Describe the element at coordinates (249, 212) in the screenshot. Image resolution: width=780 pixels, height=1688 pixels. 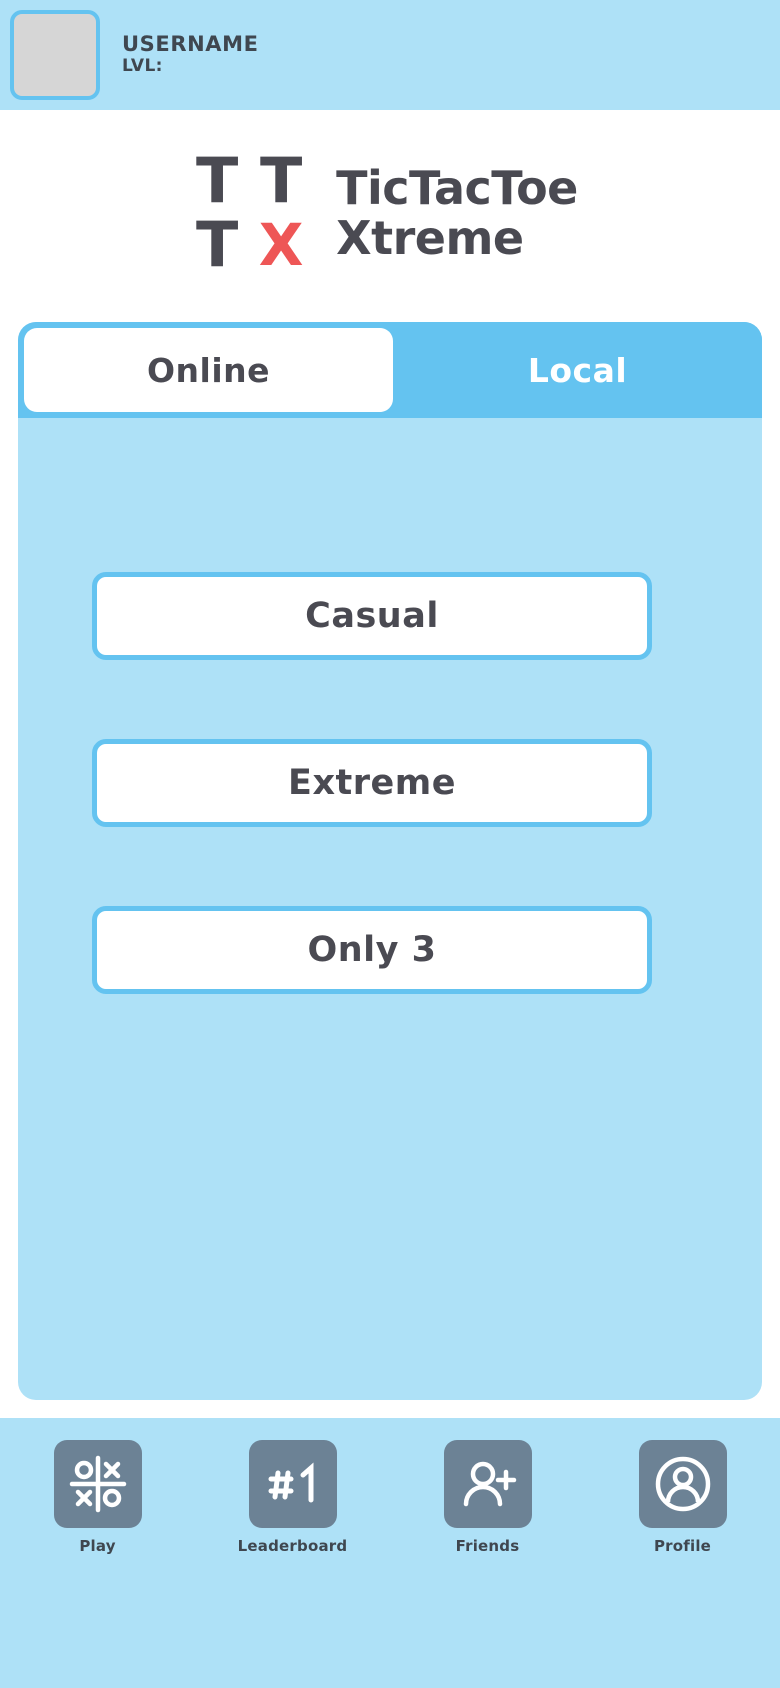
I see `logo-mark-grid: T T T X` at that location.